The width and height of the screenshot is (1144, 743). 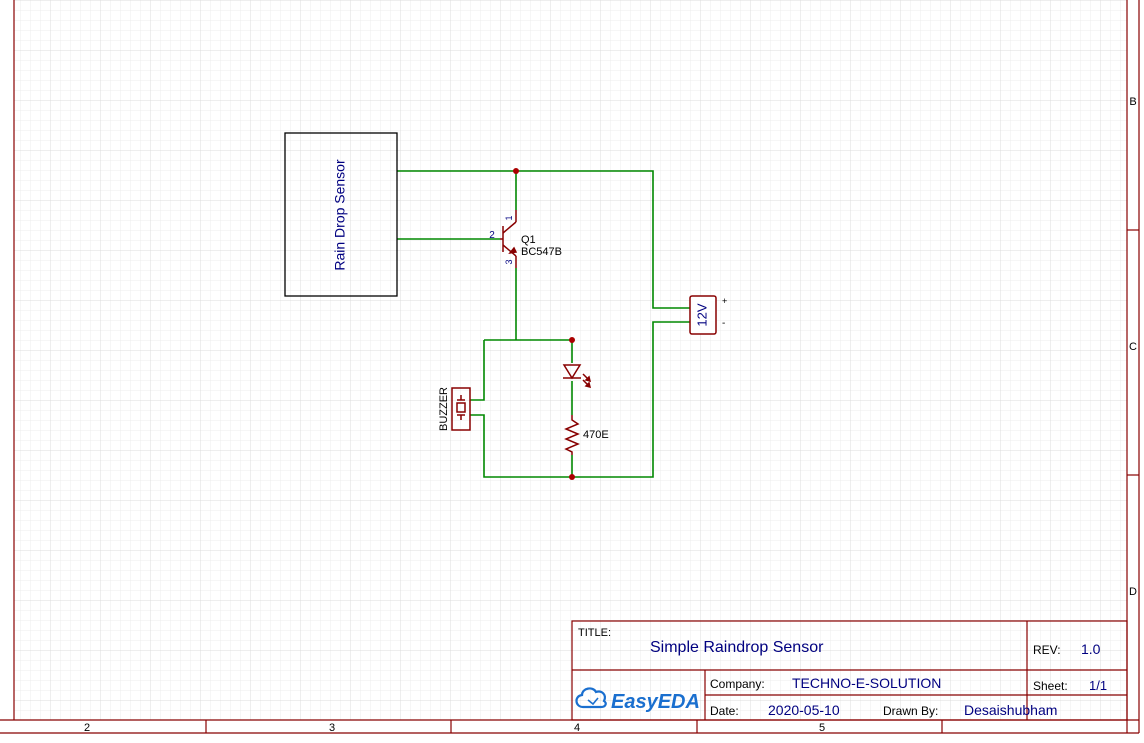 I want to click on rev-value: 1.0, so click(x=1091, y=649).